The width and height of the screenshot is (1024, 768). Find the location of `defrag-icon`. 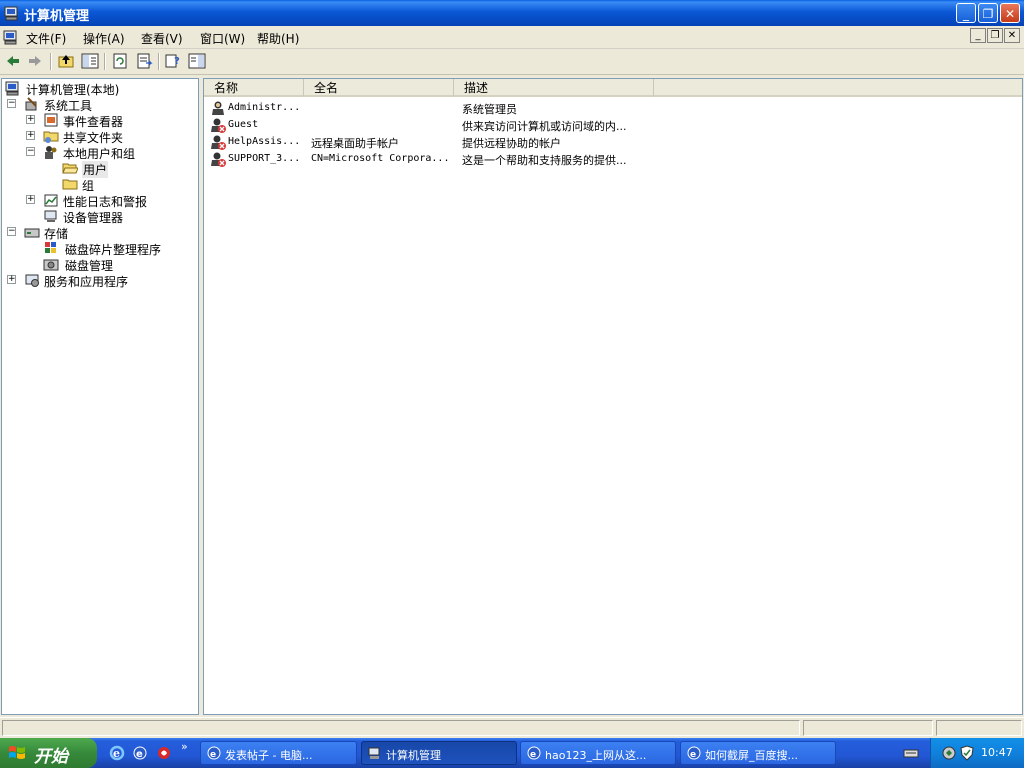

defrag-icon is located at coordinates (50, 247).